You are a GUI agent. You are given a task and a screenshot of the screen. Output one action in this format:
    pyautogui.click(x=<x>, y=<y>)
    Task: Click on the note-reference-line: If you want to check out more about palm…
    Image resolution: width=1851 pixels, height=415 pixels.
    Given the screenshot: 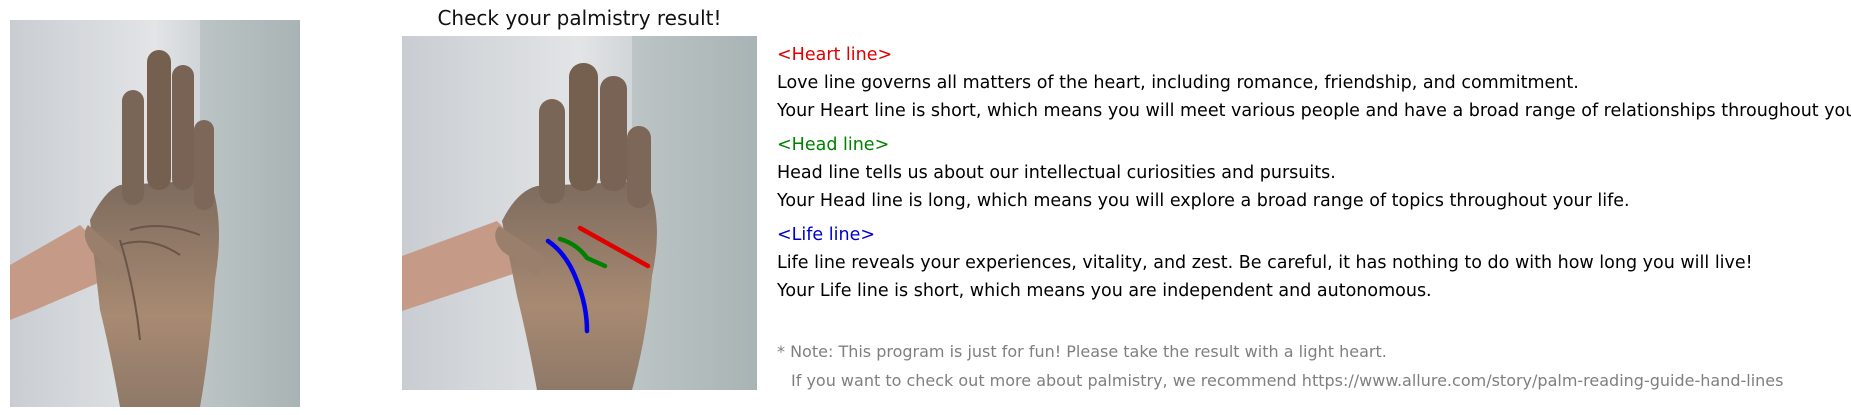 What is the action you would take?
    pyautogui.click(x=1287, y=380)
    